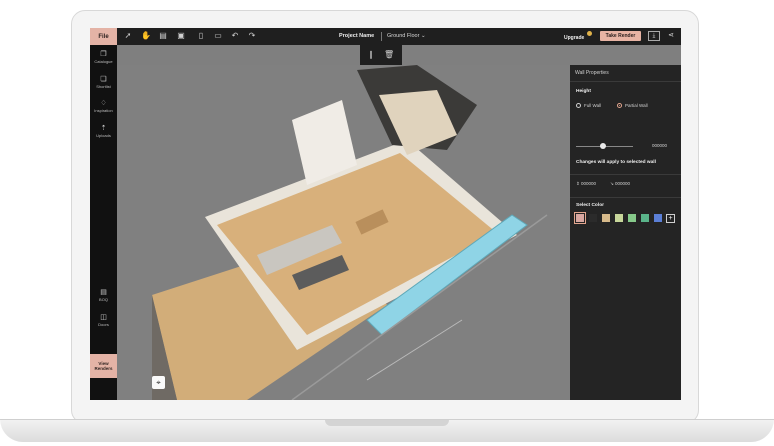 This screenshot has width=774, height=446. What do you see at coordinates (578, 183) in the screenshot?
I see `thickness-icon: ⇕` at bounding box center [578, 183].